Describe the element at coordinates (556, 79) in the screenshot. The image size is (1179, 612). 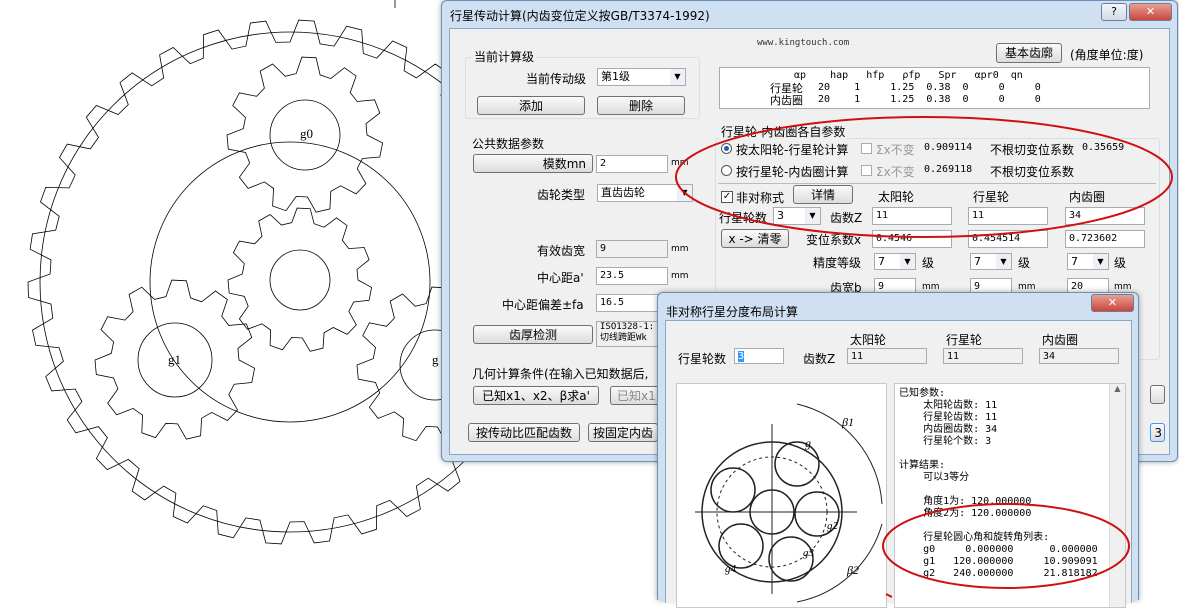
I see `current-stage-label: 当前传动级` at that location.